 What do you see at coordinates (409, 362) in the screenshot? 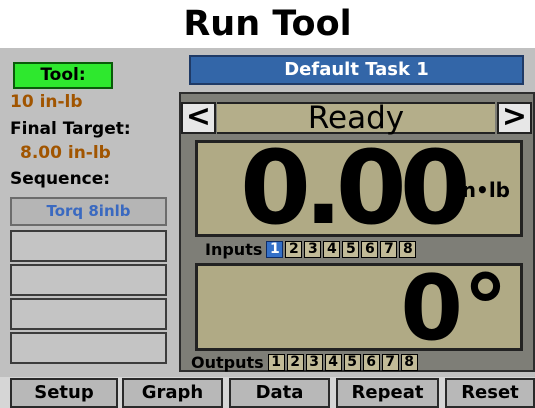
I see `output-indicator-8: 8` at bounding box center [409, 362].